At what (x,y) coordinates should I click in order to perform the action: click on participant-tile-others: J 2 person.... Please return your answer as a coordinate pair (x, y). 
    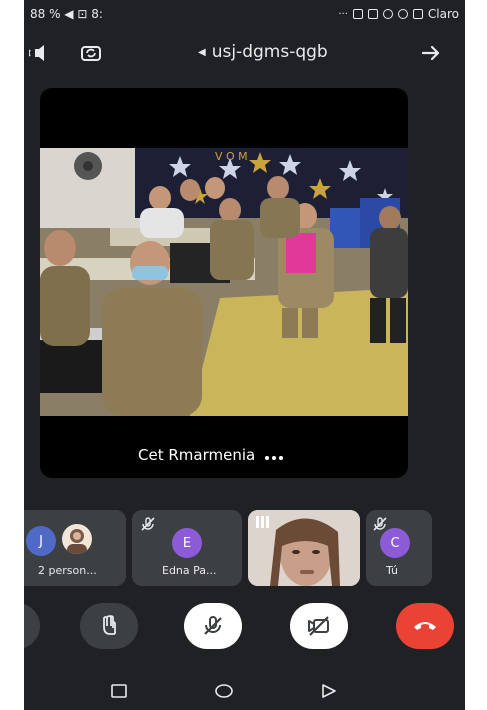
    Looking at the image, I should click on (75, 548).